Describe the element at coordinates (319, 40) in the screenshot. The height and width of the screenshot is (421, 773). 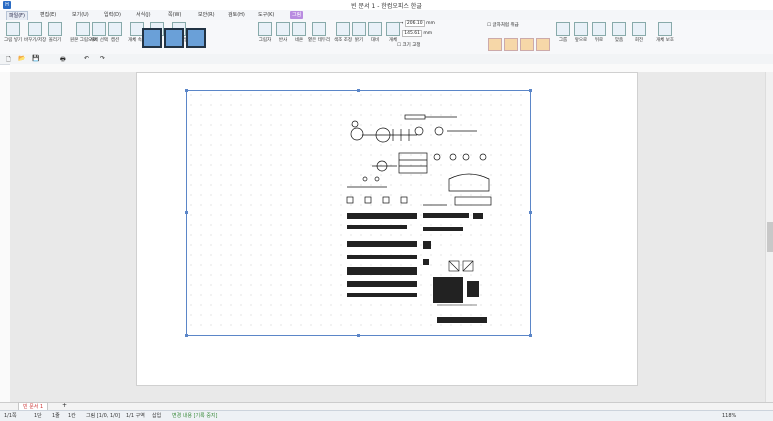
I see `ribbon-tool-label: 옅은 테두리` at that location.